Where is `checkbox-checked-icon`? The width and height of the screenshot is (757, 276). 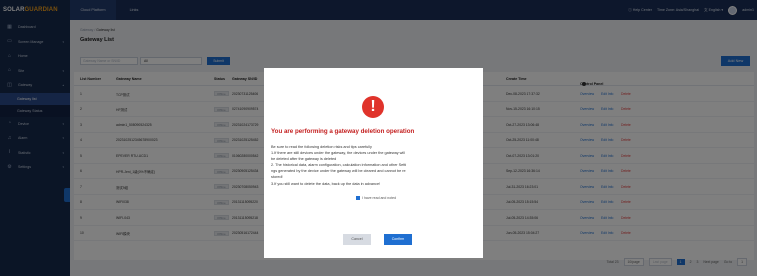
checkbox-checked-icon is located at coordinates (358, 198).